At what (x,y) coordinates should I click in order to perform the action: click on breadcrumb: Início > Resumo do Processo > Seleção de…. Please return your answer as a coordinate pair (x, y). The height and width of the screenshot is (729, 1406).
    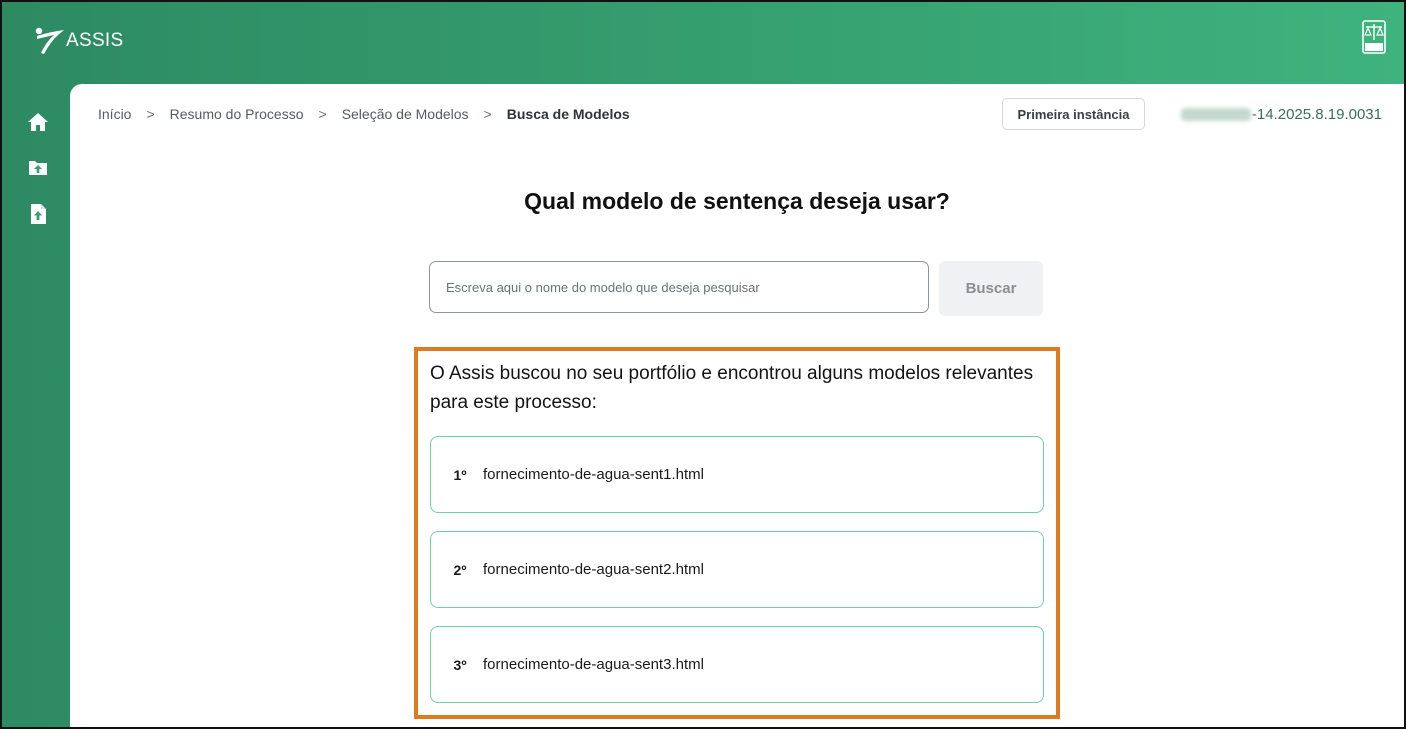
    Looking at the image, I should click on (364, 114).